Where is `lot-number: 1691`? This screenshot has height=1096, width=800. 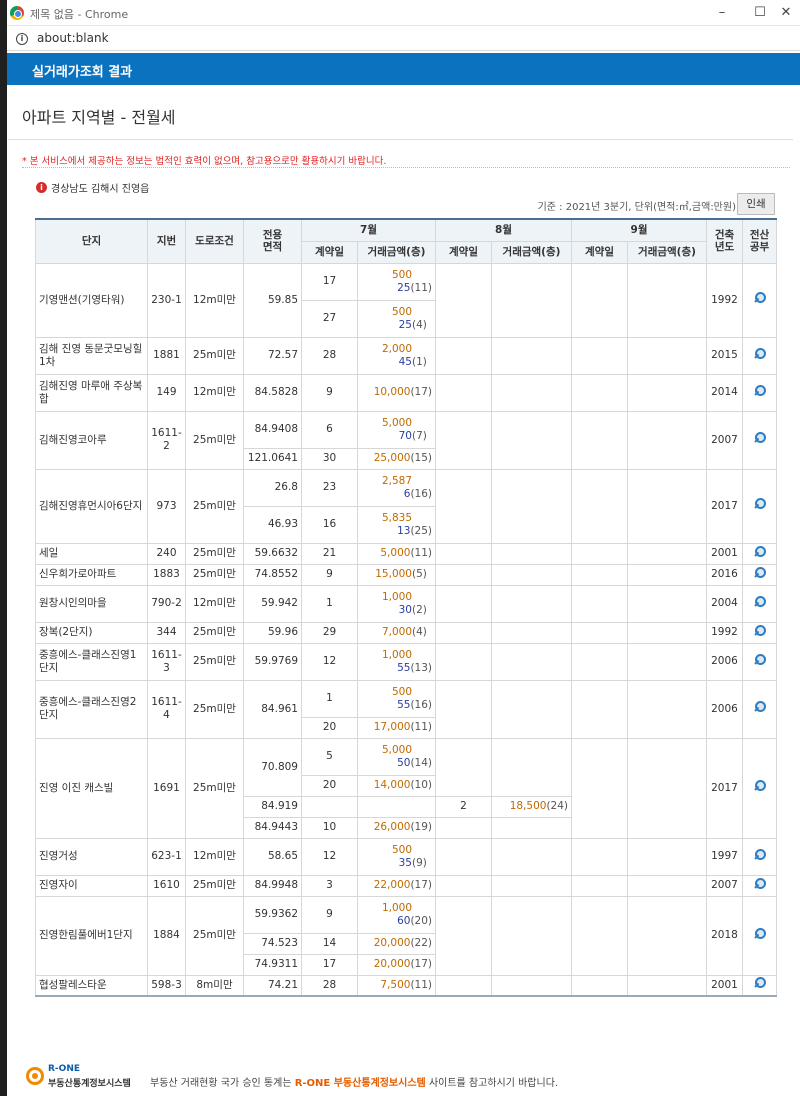 lot-number: 1691 is located at coordinates (166, 788).